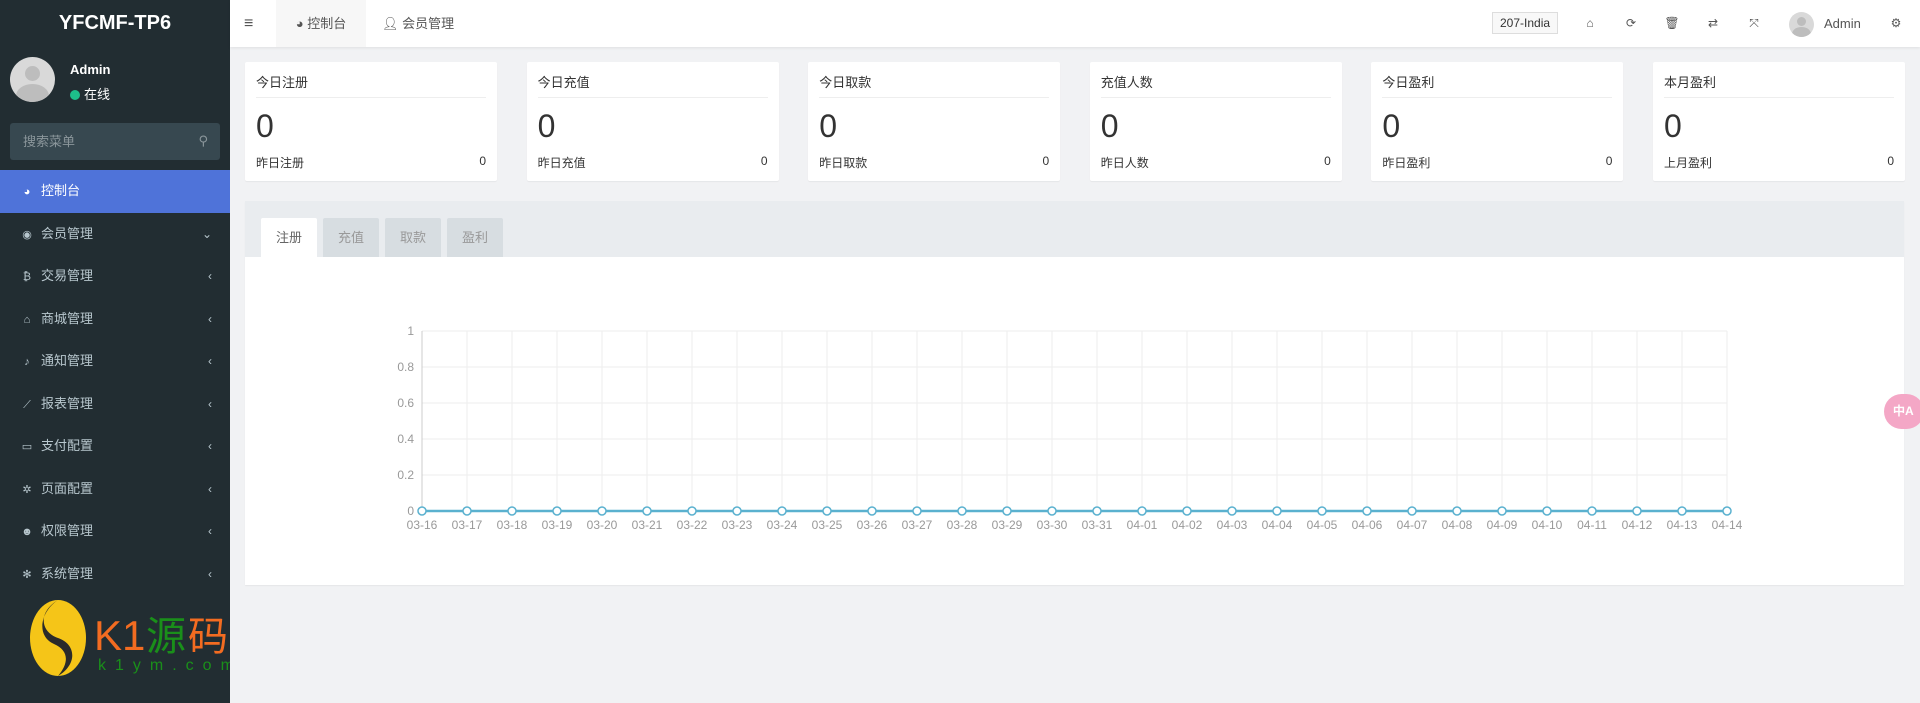  I want to click on tab-members: 👤︎ 会员管理, so click(418, 23).